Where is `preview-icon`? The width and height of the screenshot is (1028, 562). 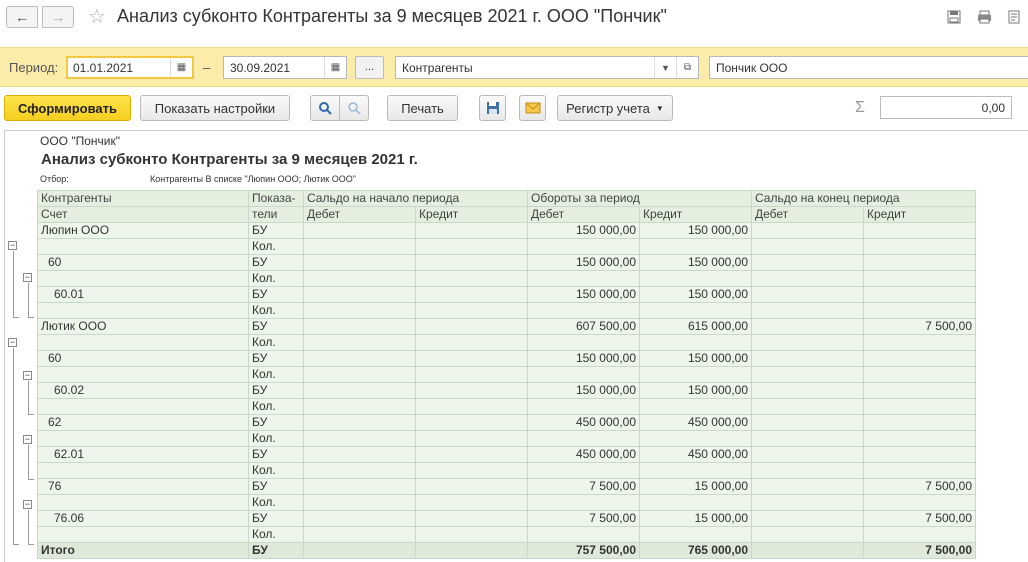 preview-icon is located at coordinates (1014, 17).